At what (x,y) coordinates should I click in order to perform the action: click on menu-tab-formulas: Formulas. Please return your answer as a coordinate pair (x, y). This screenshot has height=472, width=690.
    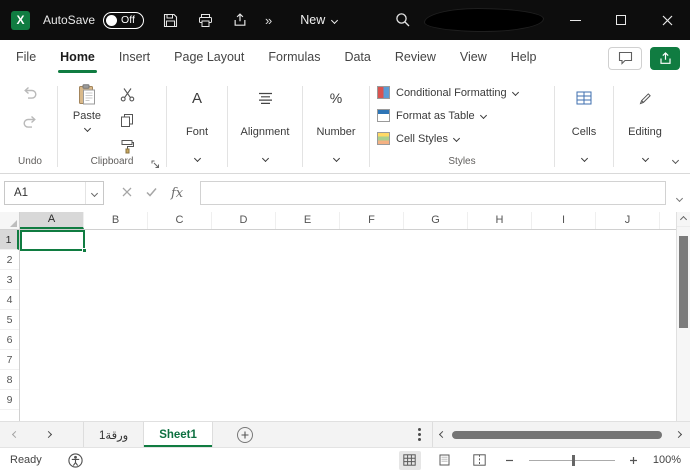
    Looking at the image, I should click on (294, 58).